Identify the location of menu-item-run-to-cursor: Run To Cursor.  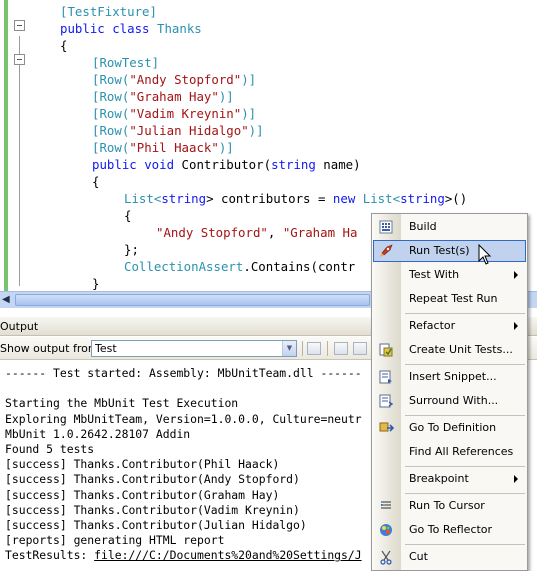
(449, 506).